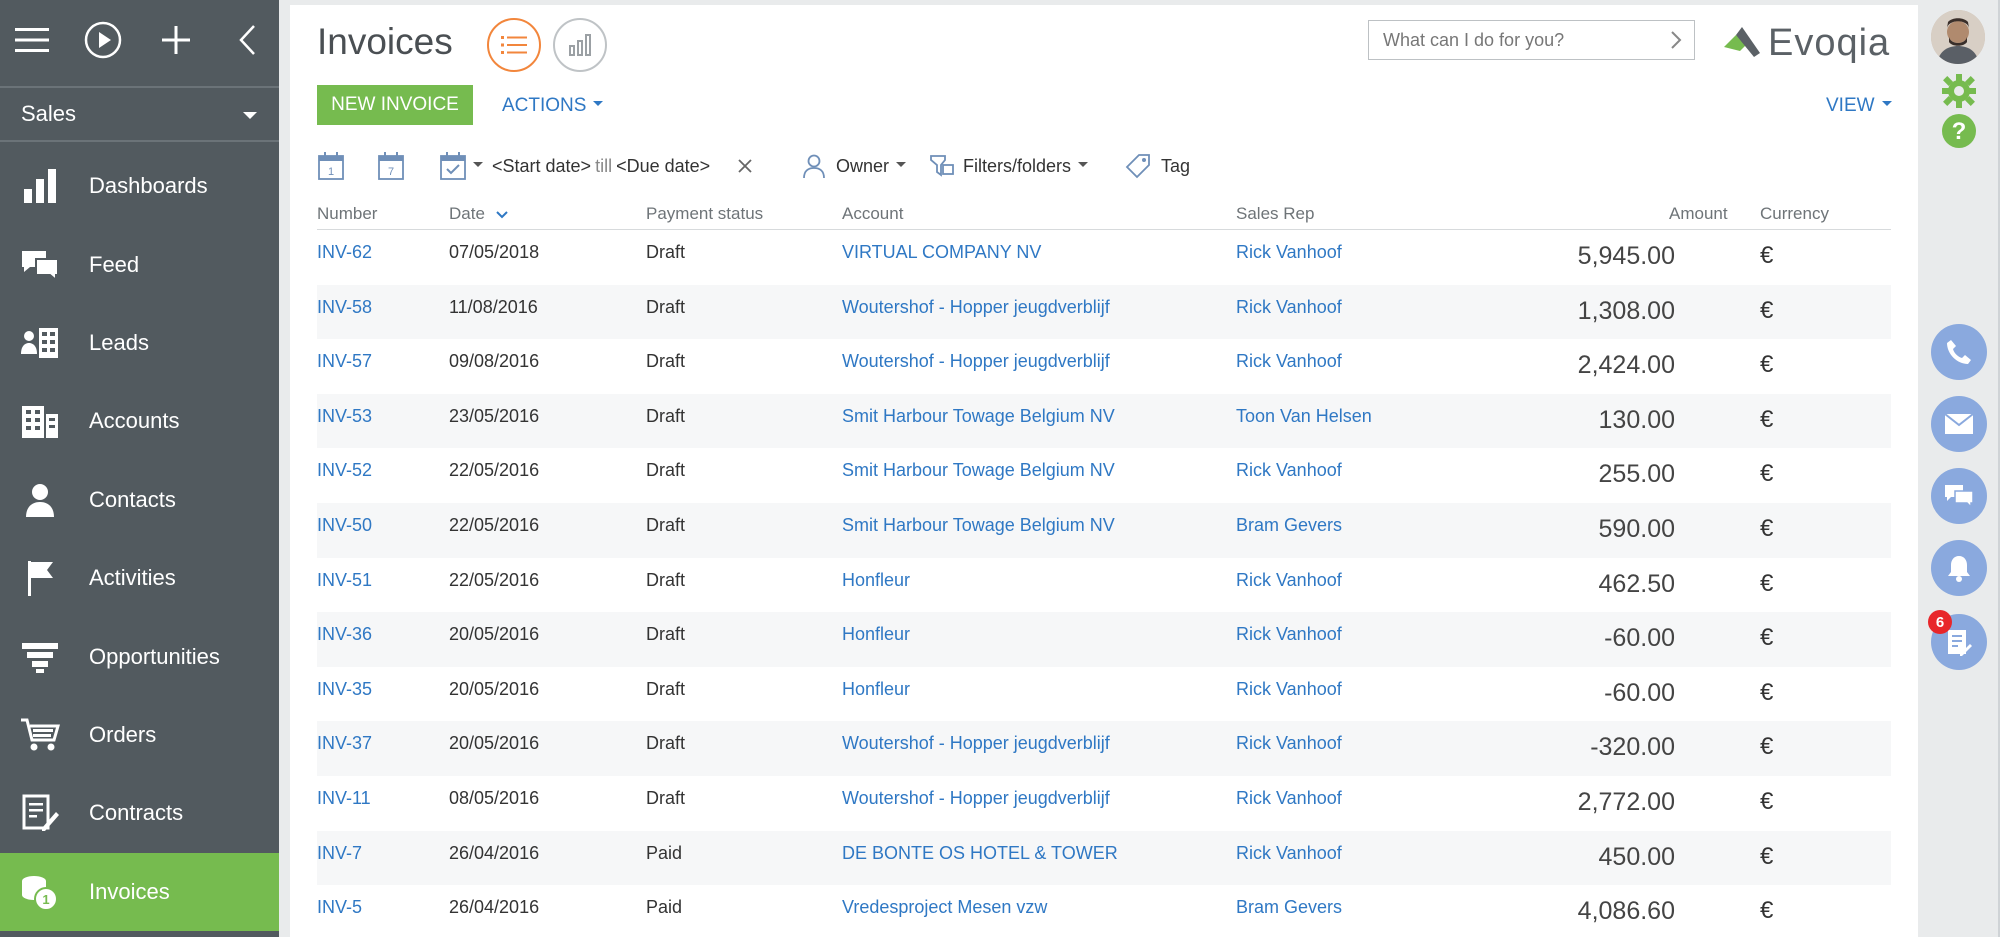 The width and height of the screenshot is (2000, 937). I want to click on settings-button, so click(1959, 93).